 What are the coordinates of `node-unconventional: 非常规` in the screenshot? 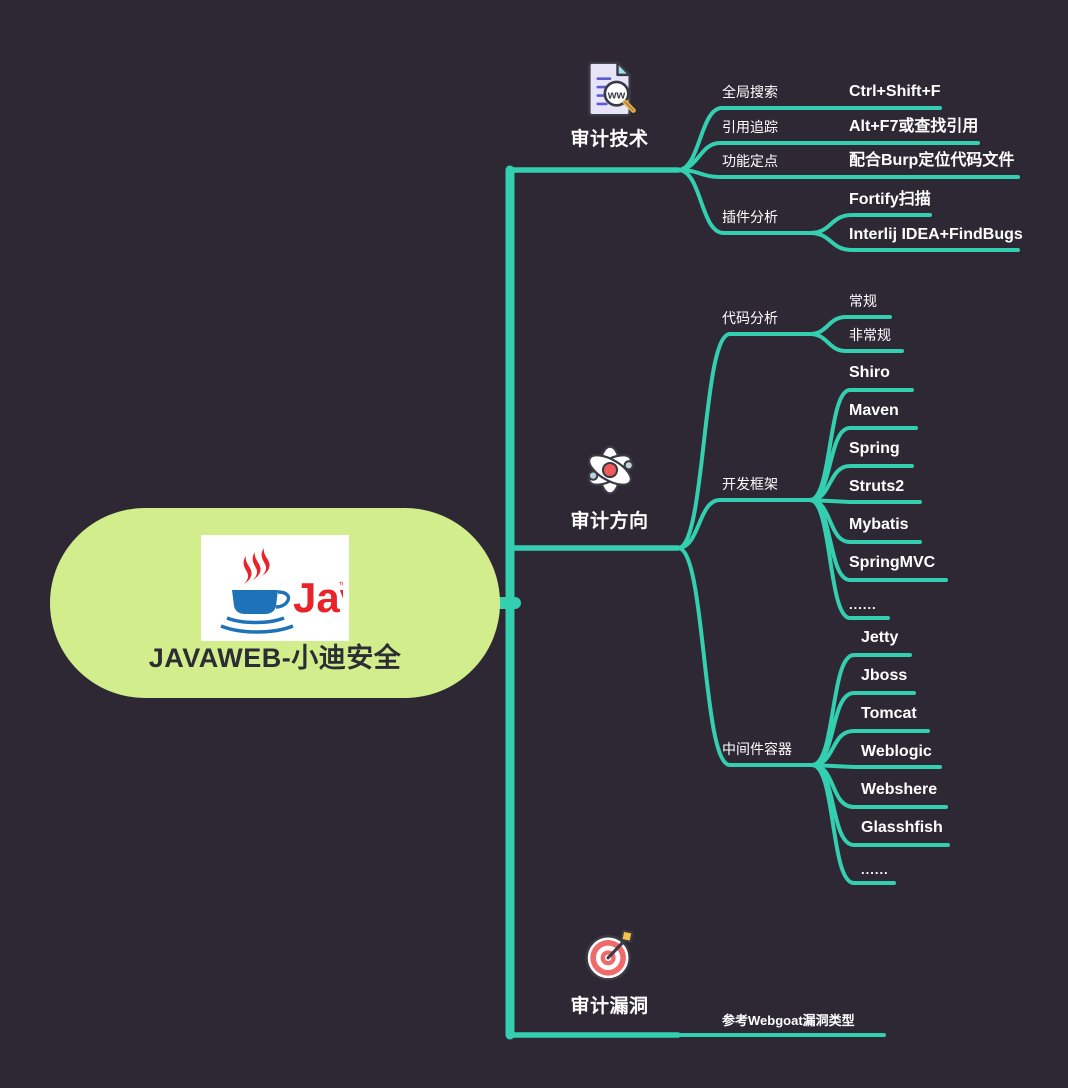 It's located at (870, 335).